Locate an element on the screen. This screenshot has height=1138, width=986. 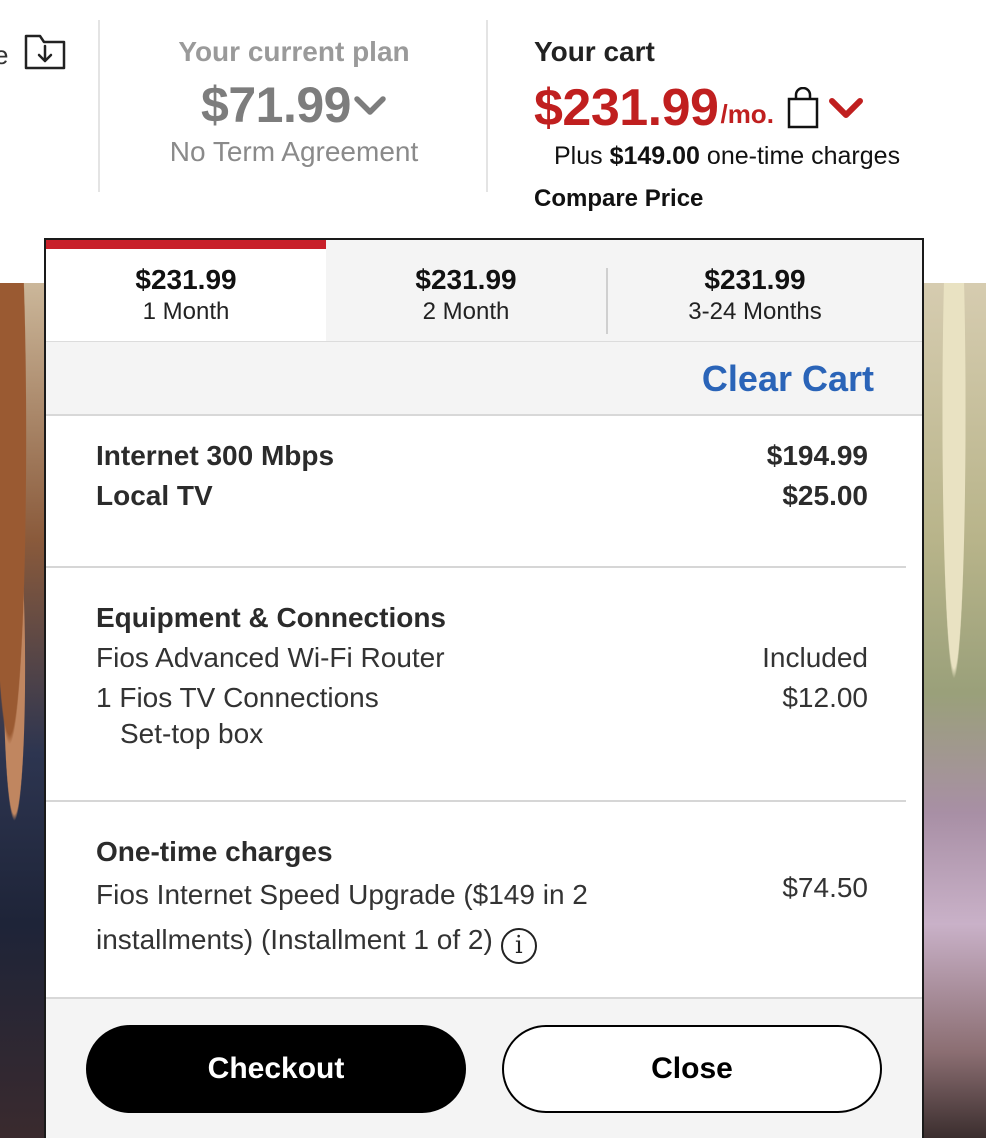
line-item-price: $194.99 is located at coordinates (817, 455).